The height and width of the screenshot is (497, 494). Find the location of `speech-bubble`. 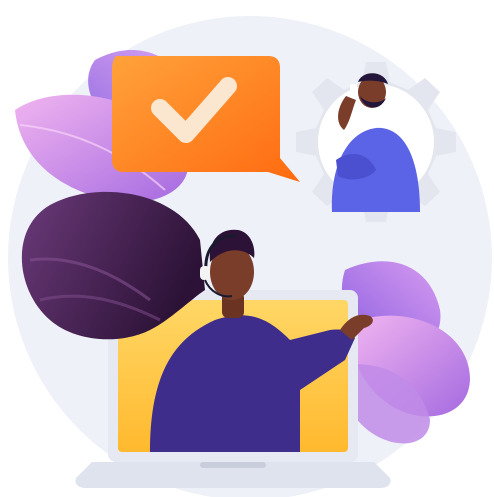

speech-bubble is located at coordinates (206, 119).